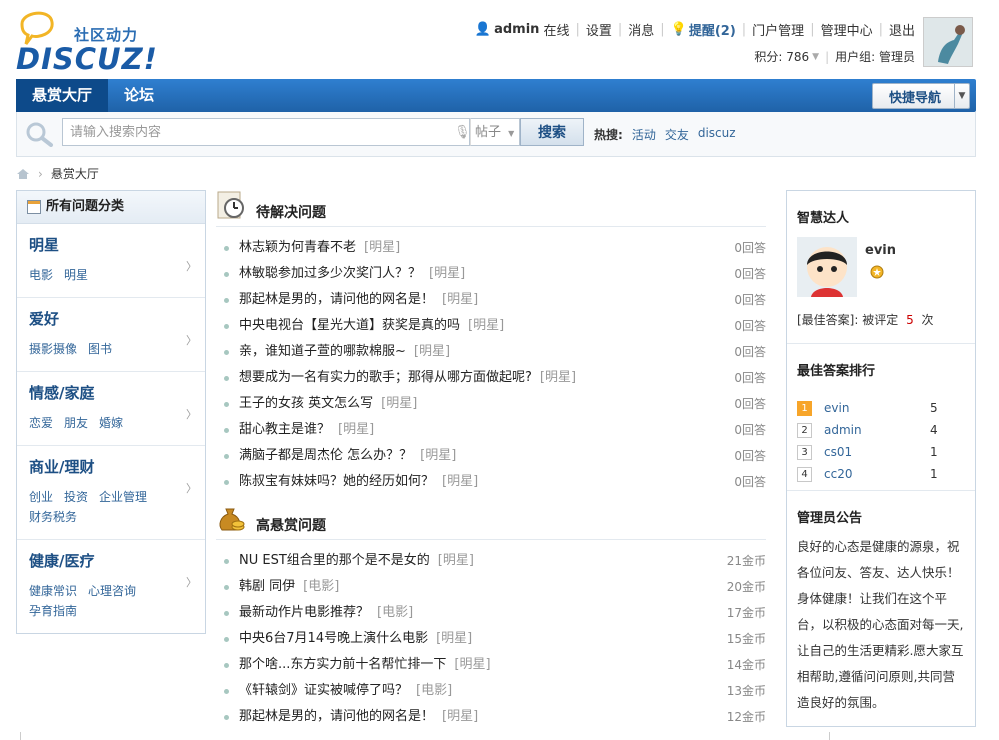 This screenshot has width=999, height=740. Describe the element at coordinates (111, 560) in the screenshot. I see `category-title: 健康/医疗` at that location.